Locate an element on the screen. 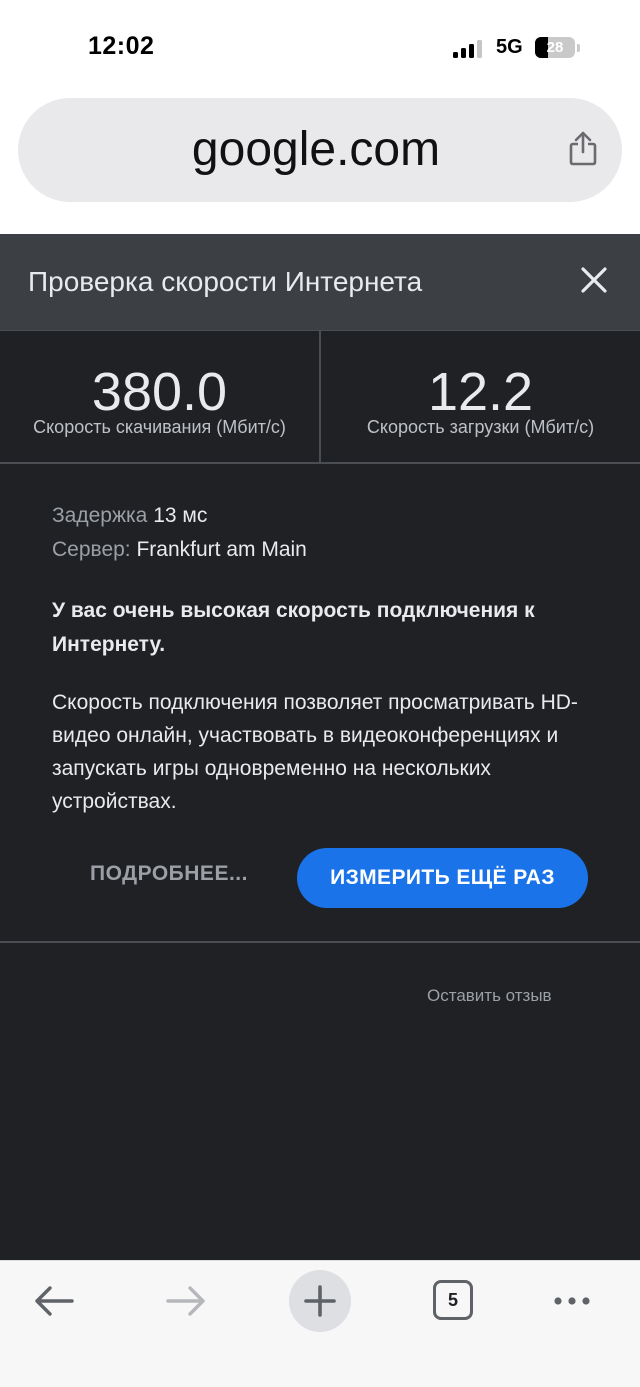 Image resolution: width=640 pixels, height=1387 pixels. url-text: google.com is located at coordinates (320, 150).